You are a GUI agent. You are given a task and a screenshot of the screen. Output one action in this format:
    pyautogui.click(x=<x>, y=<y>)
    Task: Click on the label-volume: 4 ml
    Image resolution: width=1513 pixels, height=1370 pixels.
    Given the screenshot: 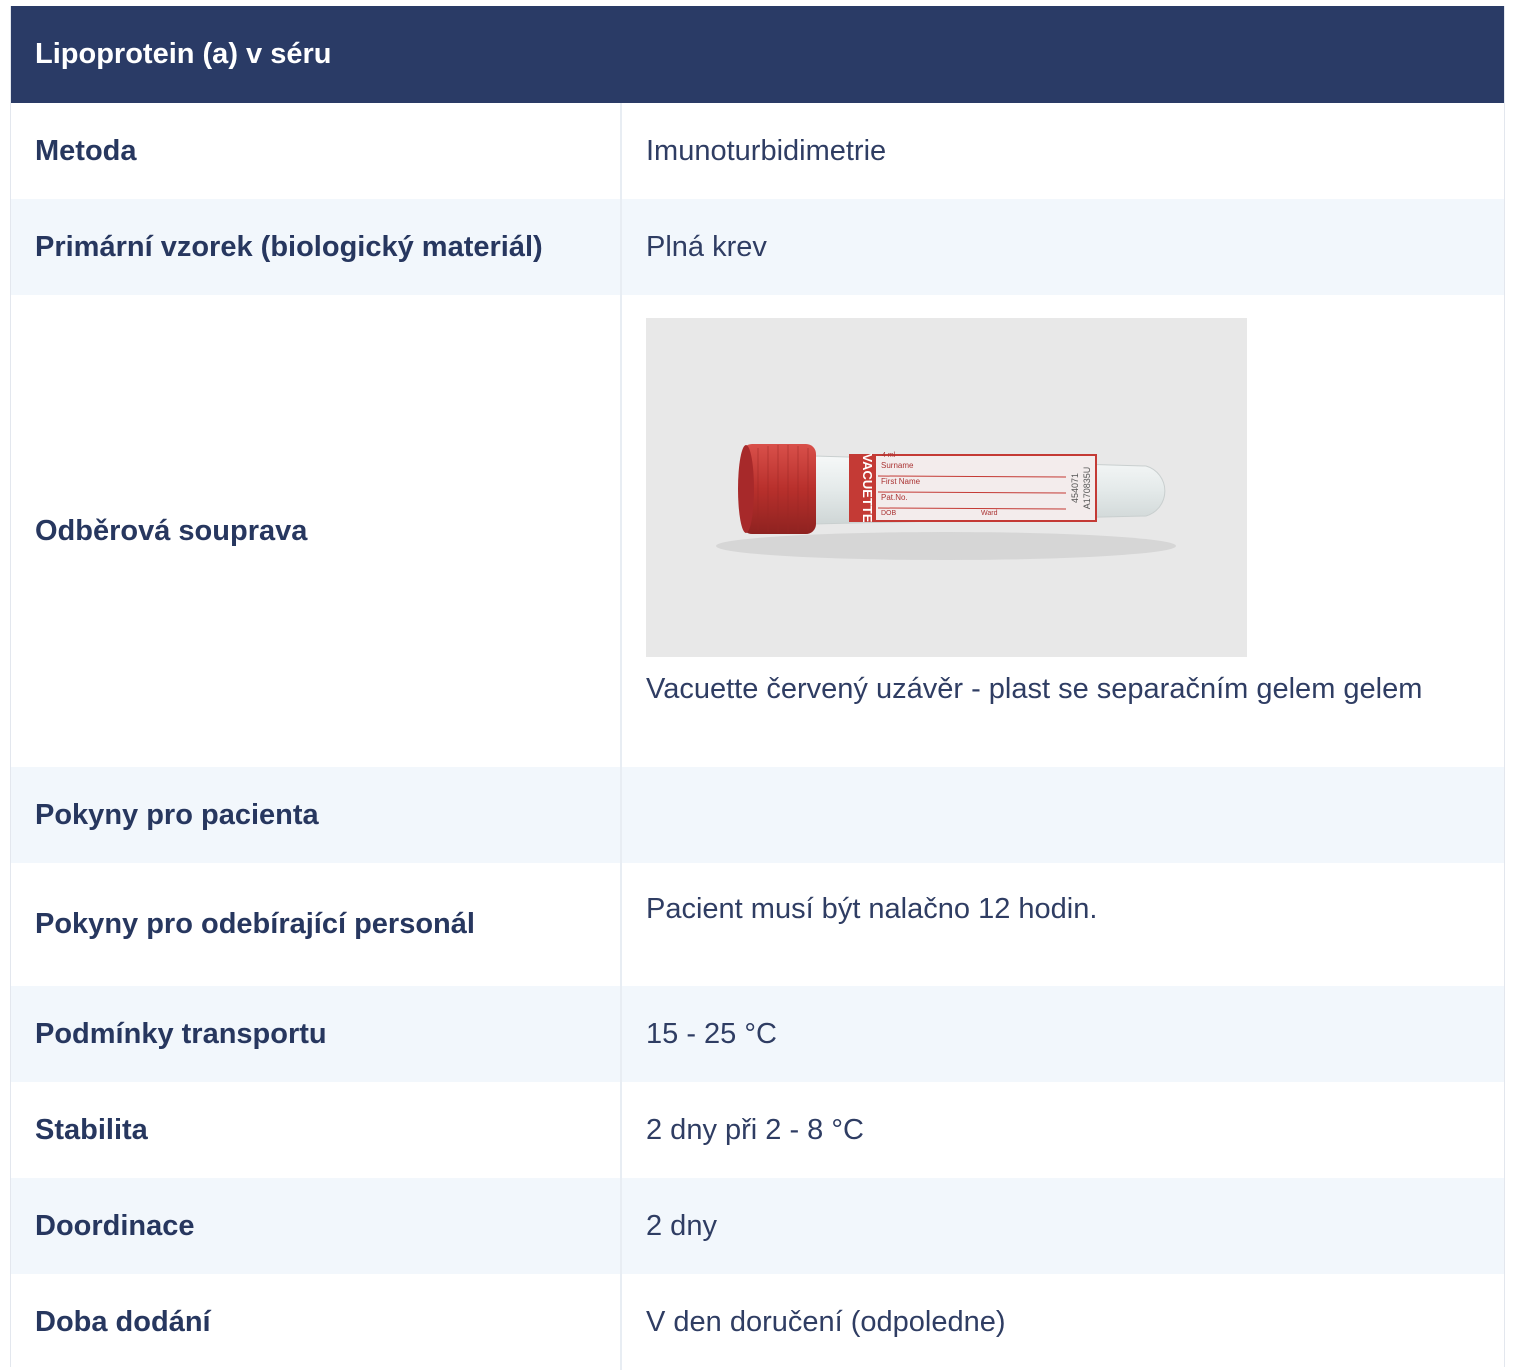 What is the action you would take?
    pyautogui.click(x=889, y=455)
    